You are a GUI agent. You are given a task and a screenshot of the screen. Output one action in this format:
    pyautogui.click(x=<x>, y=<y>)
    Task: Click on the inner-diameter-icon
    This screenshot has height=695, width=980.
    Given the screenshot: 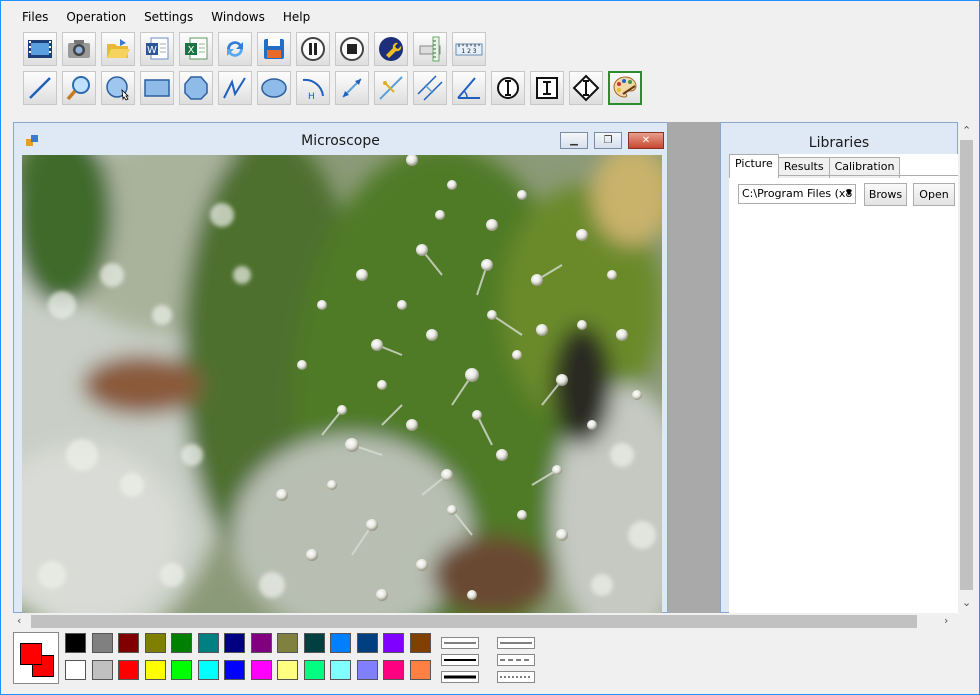 What is the action you would take?
    pyautogui.click(x=508, y=88)
    